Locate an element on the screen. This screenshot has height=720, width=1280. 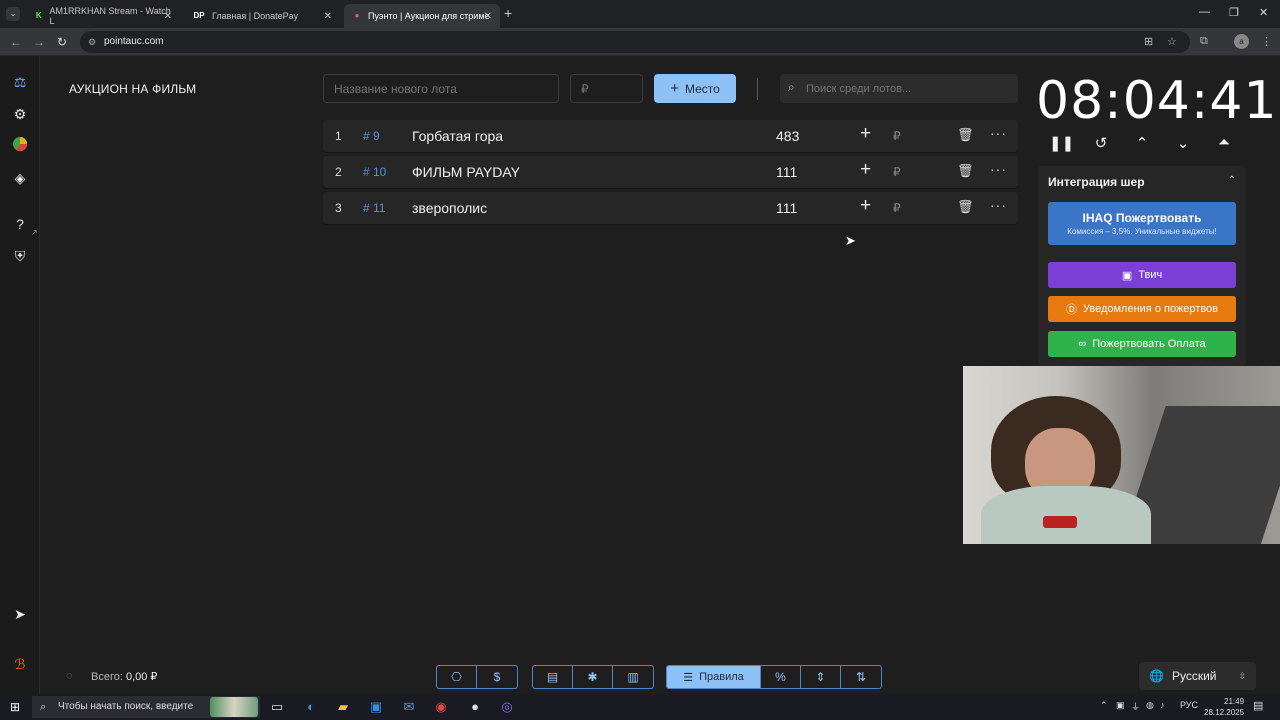
auction-timer: 08:04:41 is located at coordinates (1157, 101).